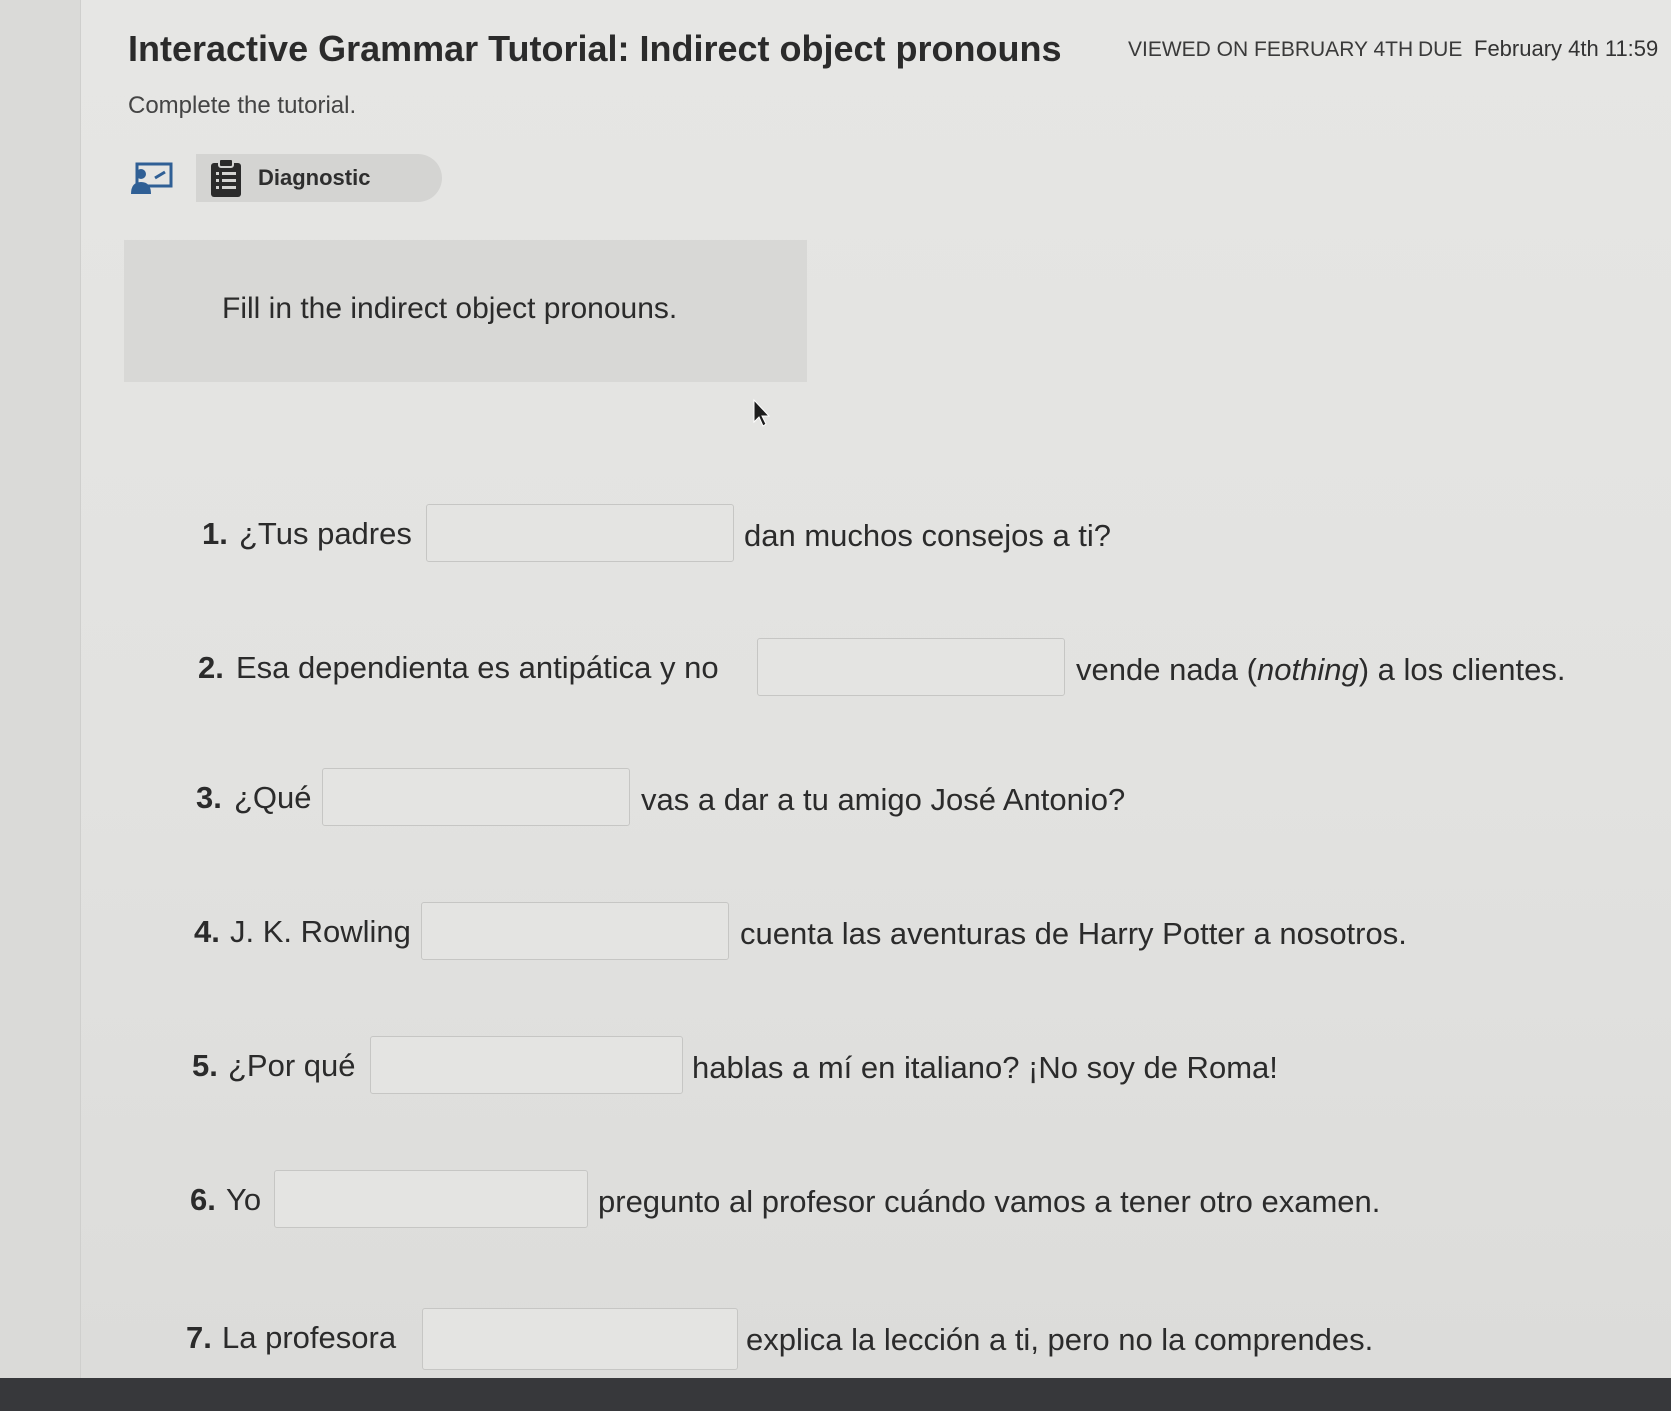 The image size is (1671, 1411). Describe the element at coordinates (762, 412) in the screenshot. I see `mouse-cursor-icon` at that location.